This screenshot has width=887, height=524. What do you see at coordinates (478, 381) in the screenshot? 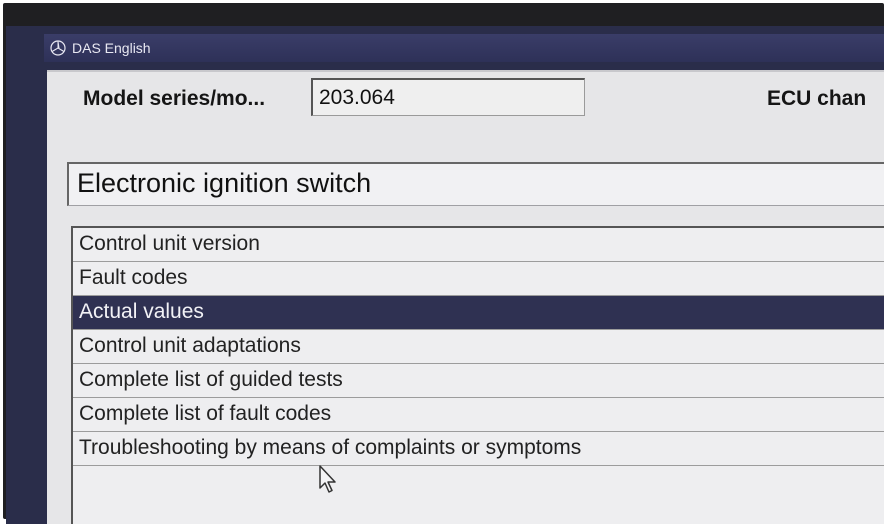
I see `menu-item-guided-tests: Complete list of guided tests` at bounding box center [478, 381].